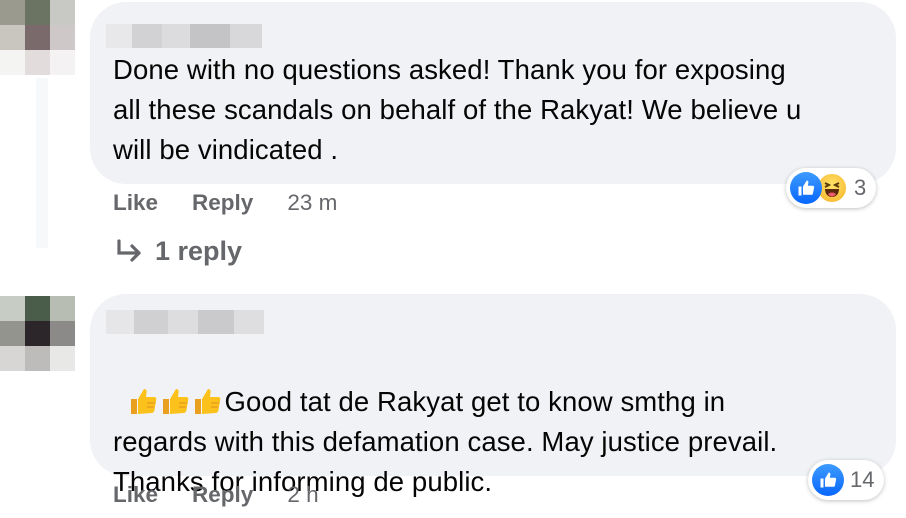 The width and height of the screenshot is (906, 518). I want to click on reply-arrow-icon, so click(129, 250).